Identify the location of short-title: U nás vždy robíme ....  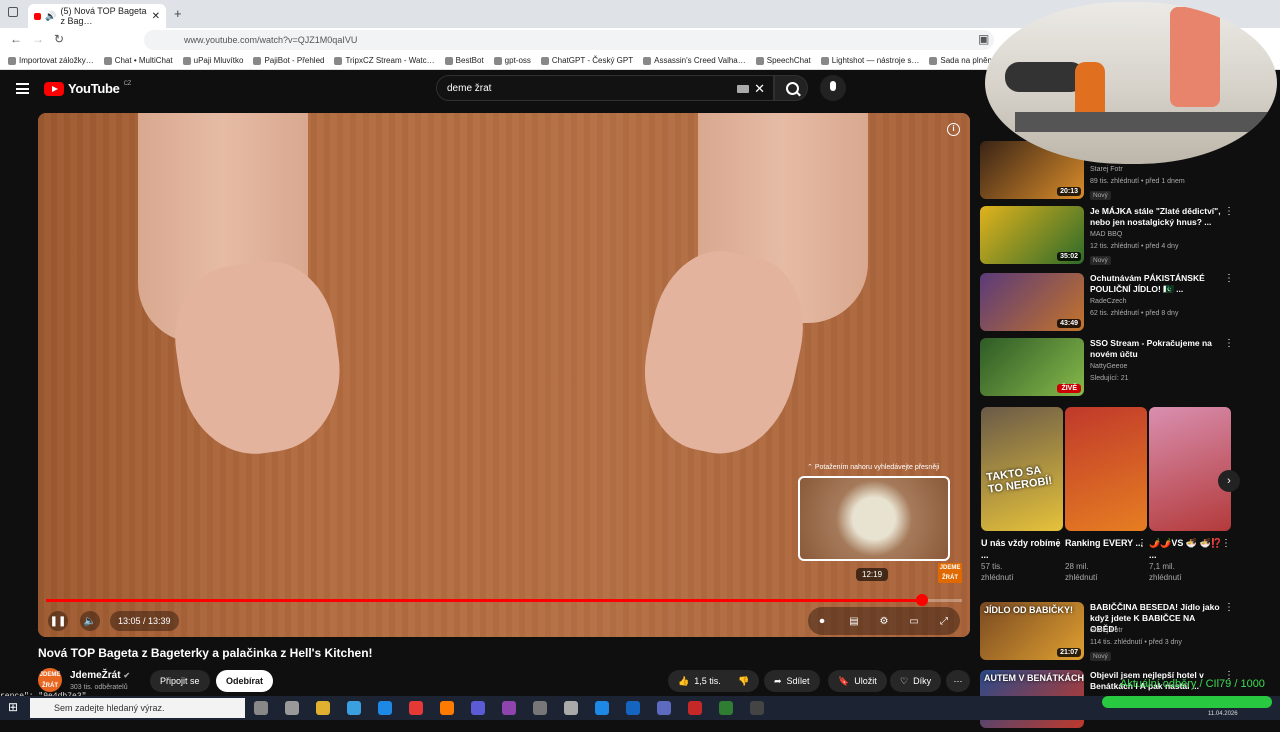
(1022, 549).